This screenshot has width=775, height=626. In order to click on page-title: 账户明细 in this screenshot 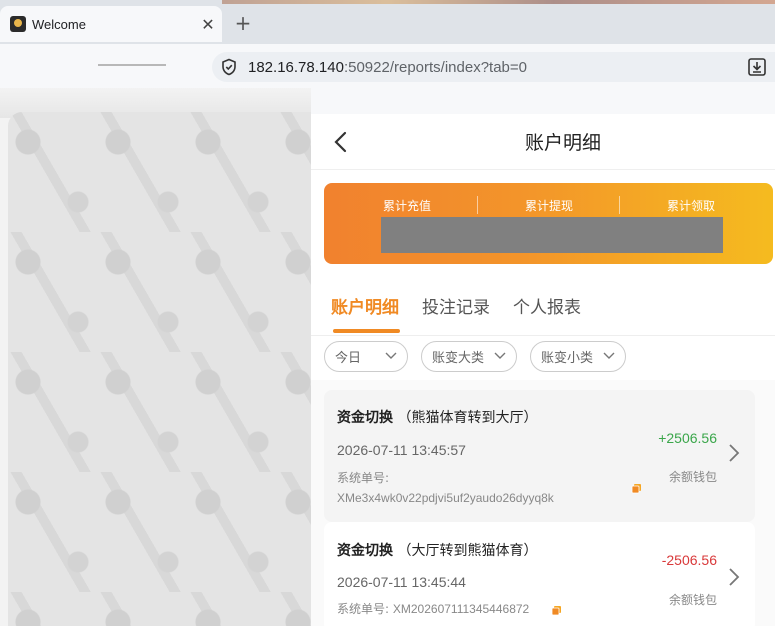, I will do `click(562, 143)`.